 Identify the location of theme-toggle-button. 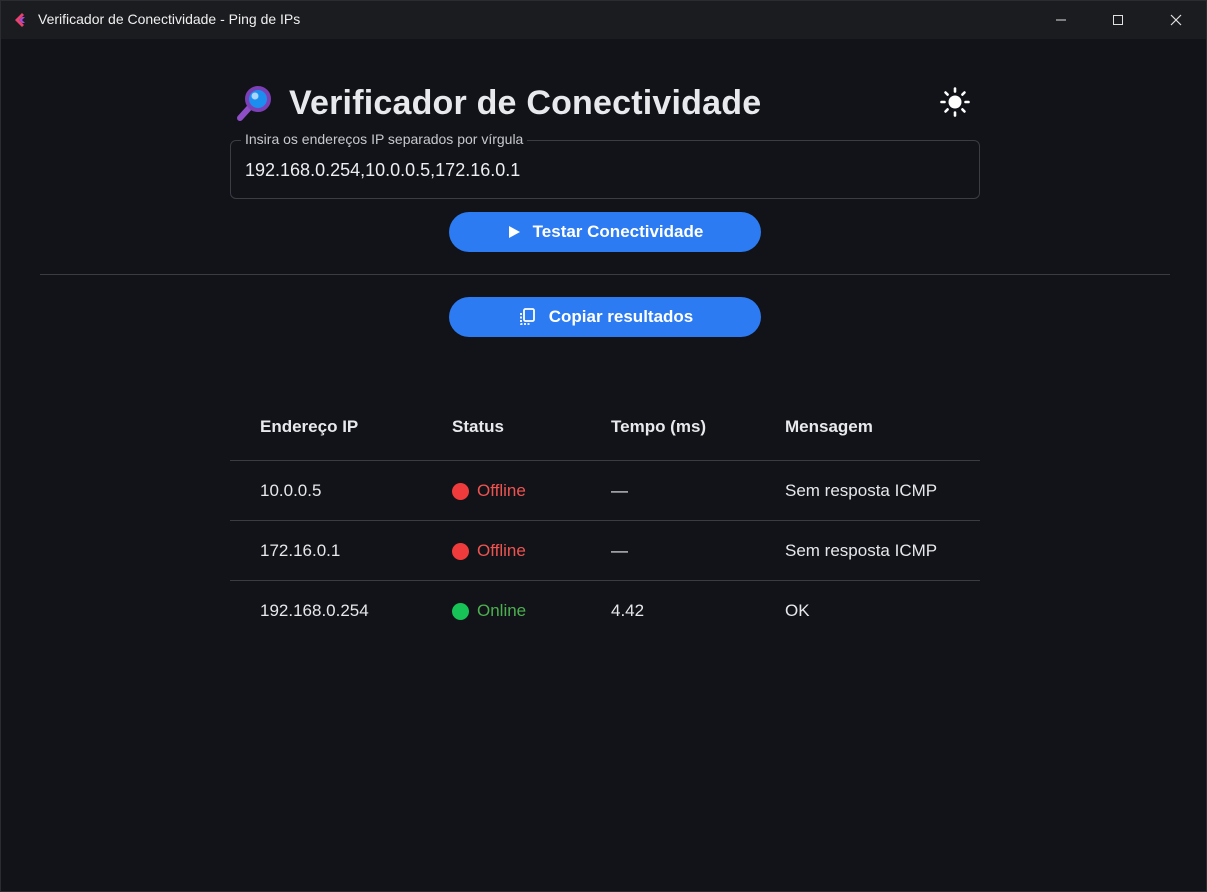
(955, 102).